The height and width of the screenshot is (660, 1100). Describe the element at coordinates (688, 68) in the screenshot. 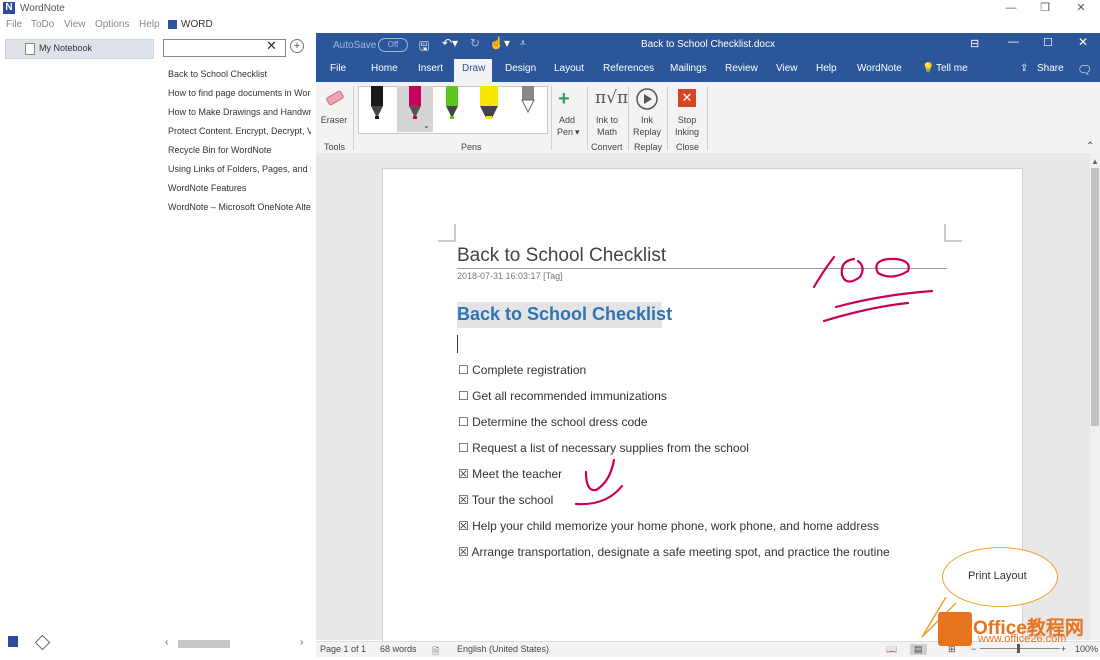

I see `tab-mailings: Mailings` at that location.